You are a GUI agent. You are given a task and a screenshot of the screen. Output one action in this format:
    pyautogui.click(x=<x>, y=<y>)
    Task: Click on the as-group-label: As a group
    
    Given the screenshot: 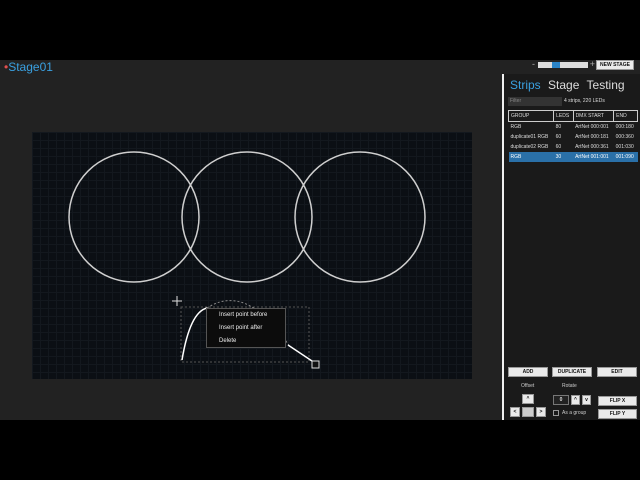 What is the action you would take?
    pyautogui.click(x=574, y=413)
    